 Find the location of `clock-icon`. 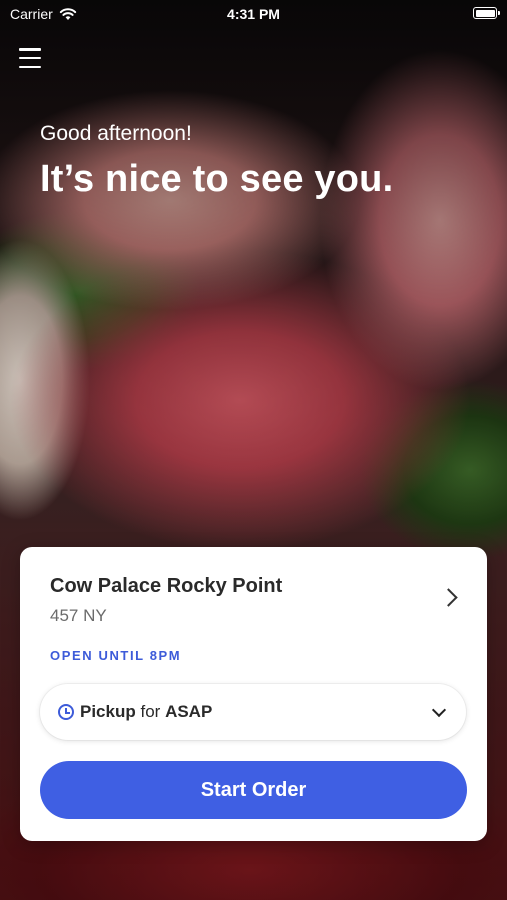

clock-icon is located at coordinates (66, 712).